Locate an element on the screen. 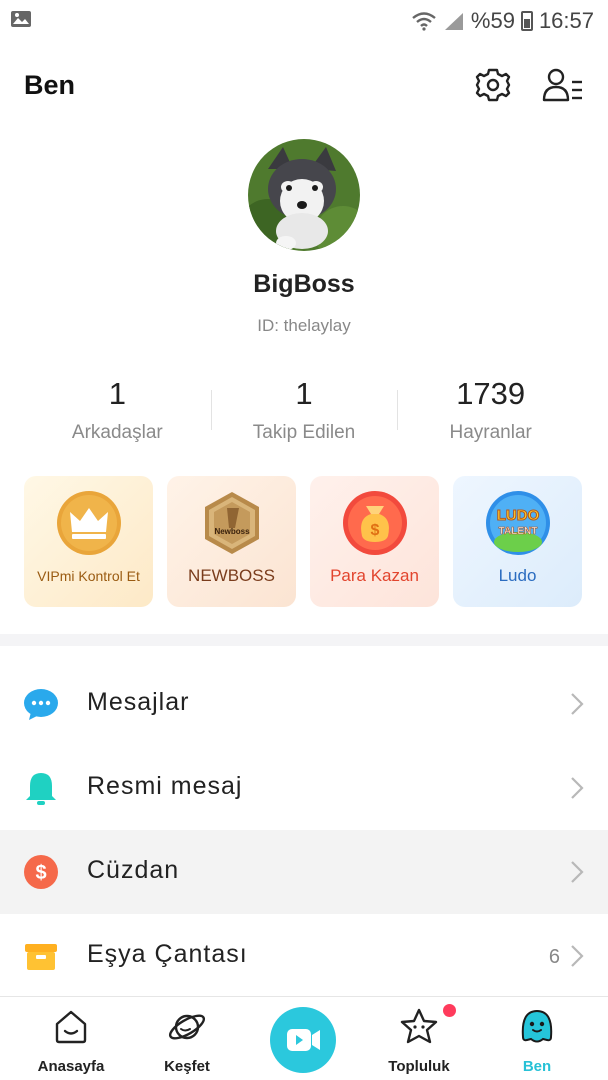  chat-bubble-icon is located at coordinates (41, 704).